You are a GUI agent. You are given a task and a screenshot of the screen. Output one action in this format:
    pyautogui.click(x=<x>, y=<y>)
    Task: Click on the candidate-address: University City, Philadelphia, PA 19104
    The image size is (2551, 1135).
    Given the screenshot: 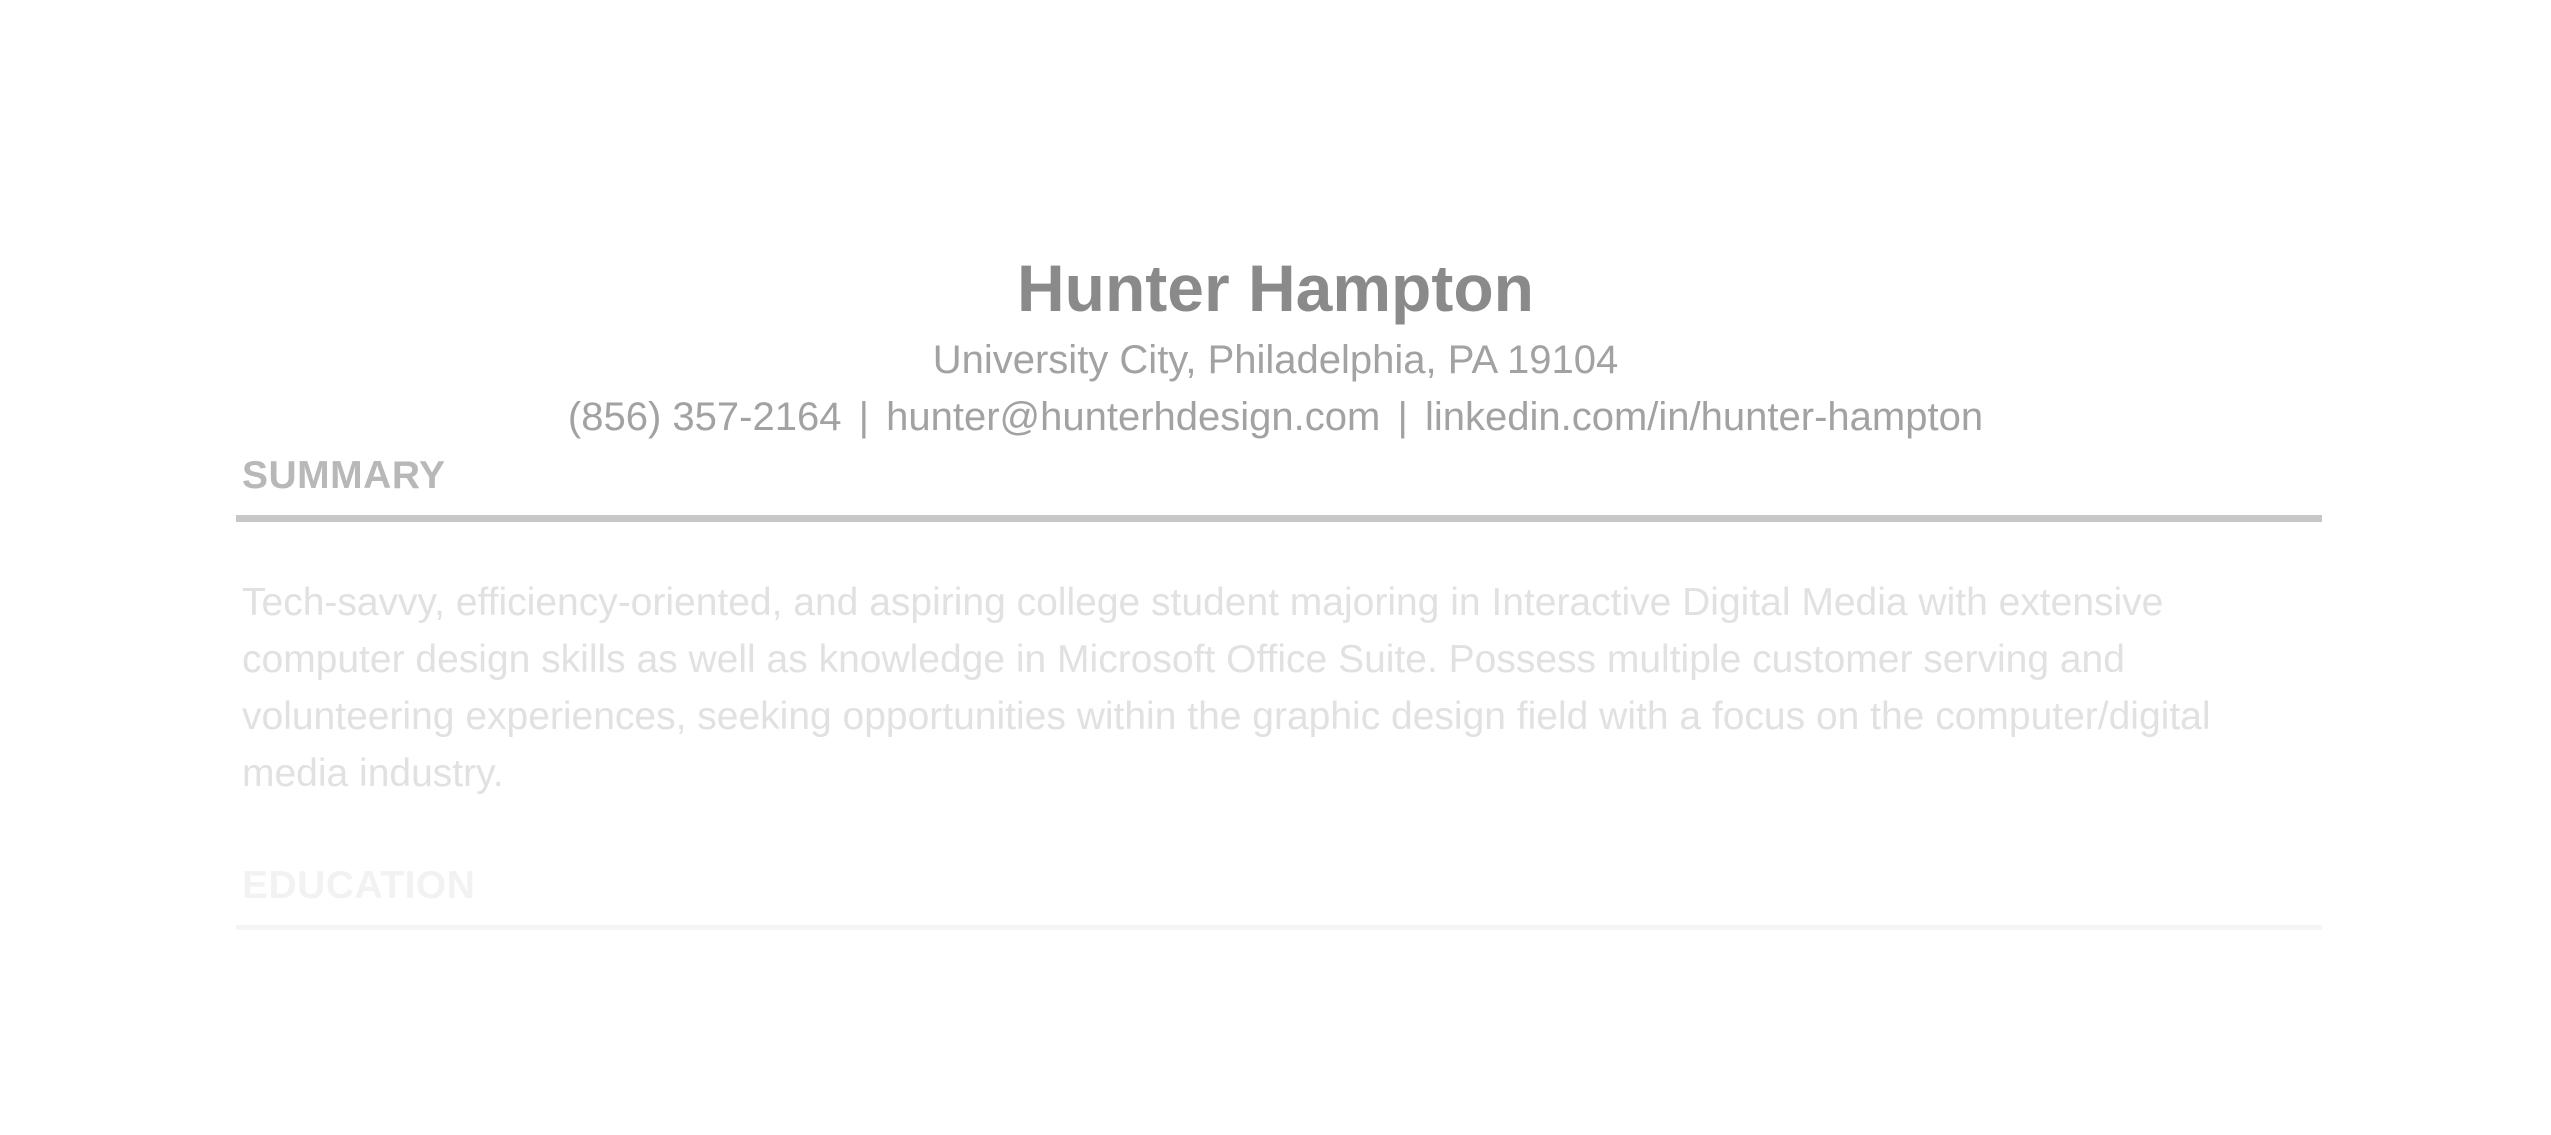 What is the action you would take?
    pyautogui.click(x=1275, y=360)
    